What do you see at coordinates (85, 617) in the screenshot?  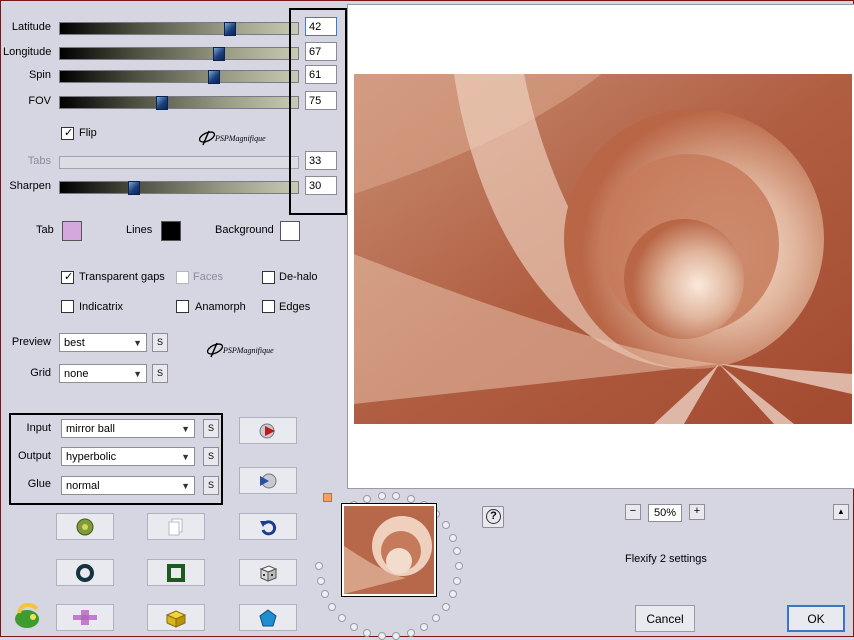 I see `tiles-button` at bounding box center [85, 617].